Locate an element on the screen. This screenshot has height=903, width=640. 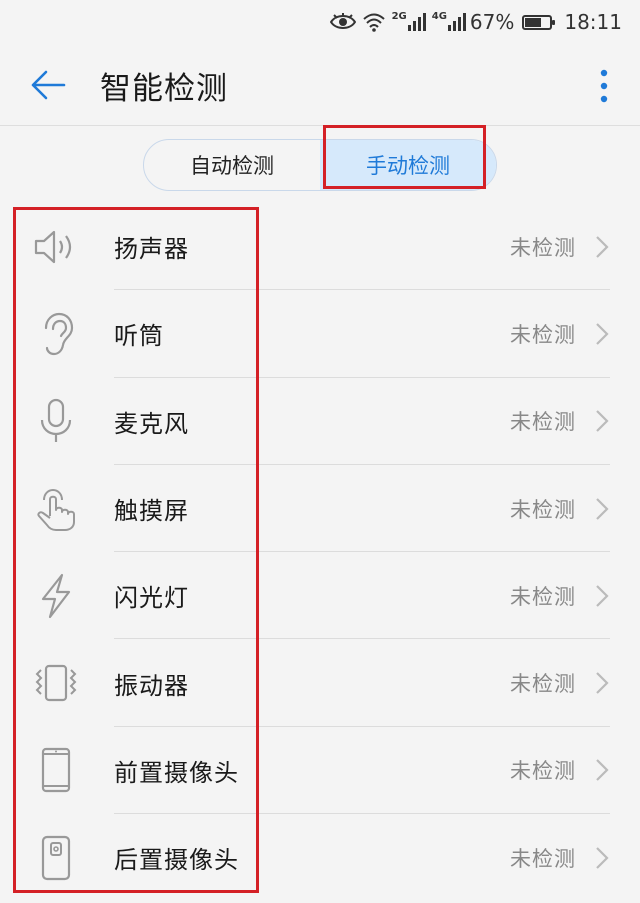
signal-2g-icon: 2G is located at coordinates (408, 20).